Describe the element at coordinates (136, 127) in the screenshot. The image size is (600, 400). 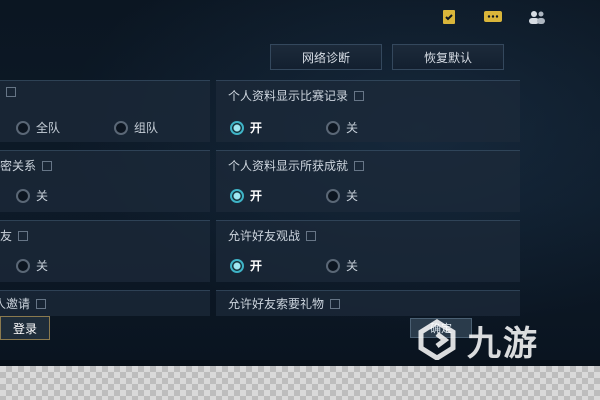
I see `option-group: 组队` at that location.